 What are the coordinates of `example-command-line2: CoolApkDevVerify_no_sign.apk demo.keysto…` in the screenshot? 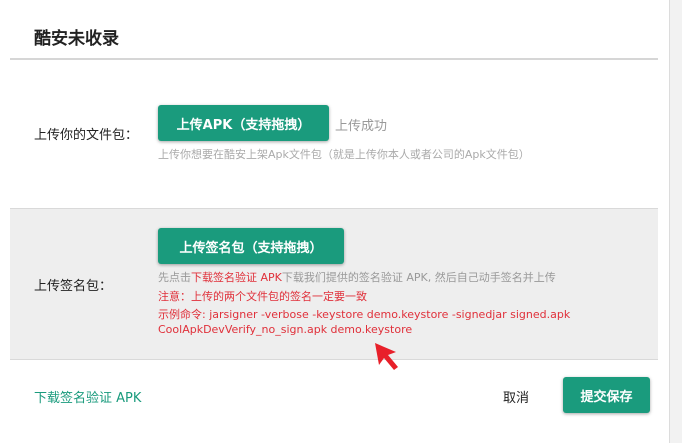 It's located at (285, 329).